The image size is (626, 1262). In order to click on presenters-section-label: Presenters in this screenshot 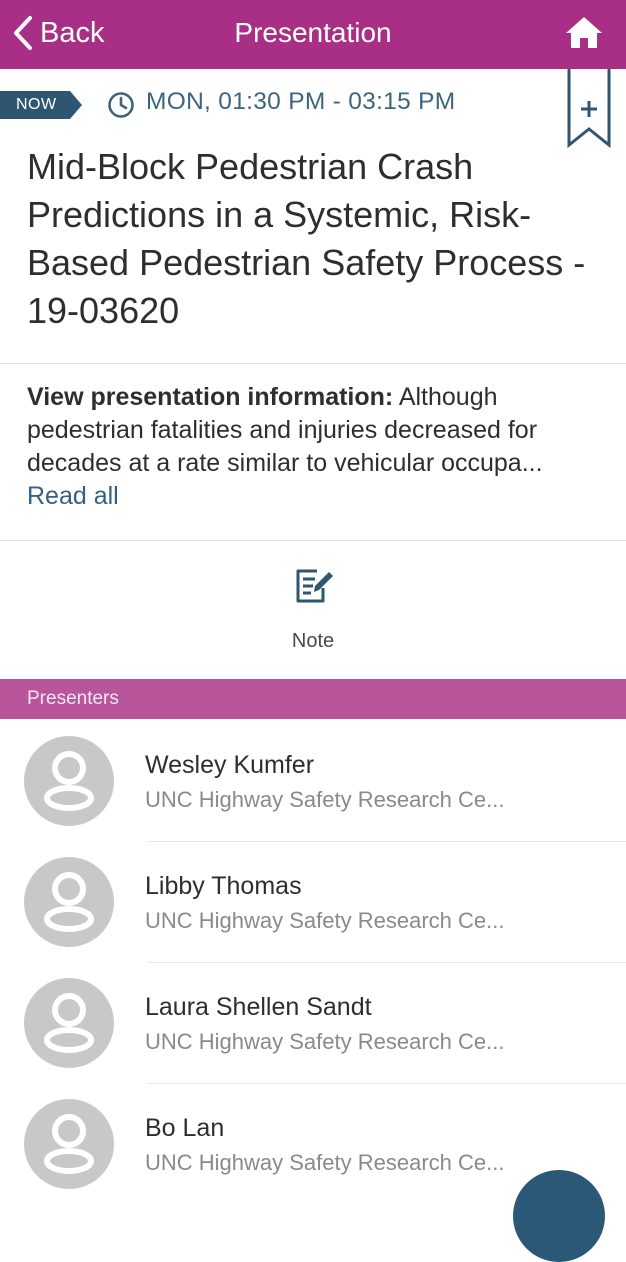, I will do `click(73, 698)`.